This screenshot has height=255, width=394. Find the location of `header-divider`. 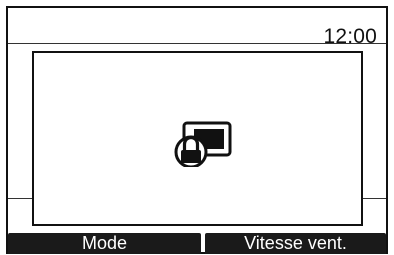

header-divider is located at coordinates (197, 43).